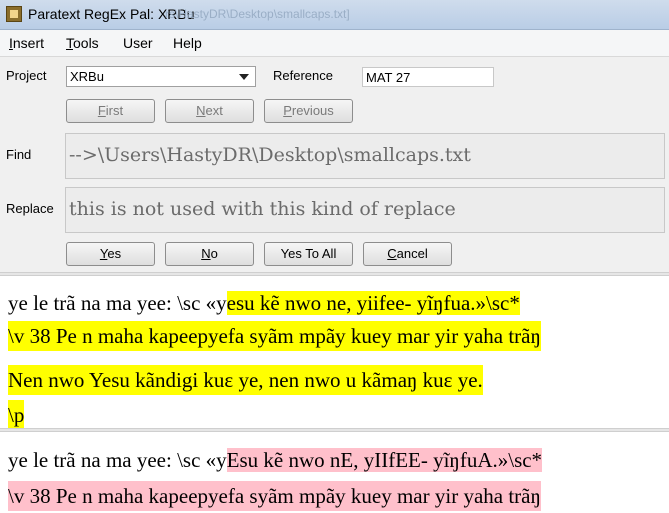 The width and height of the screenshot is (669, 513). I want to click on menu-user: User, so click(138, 43).